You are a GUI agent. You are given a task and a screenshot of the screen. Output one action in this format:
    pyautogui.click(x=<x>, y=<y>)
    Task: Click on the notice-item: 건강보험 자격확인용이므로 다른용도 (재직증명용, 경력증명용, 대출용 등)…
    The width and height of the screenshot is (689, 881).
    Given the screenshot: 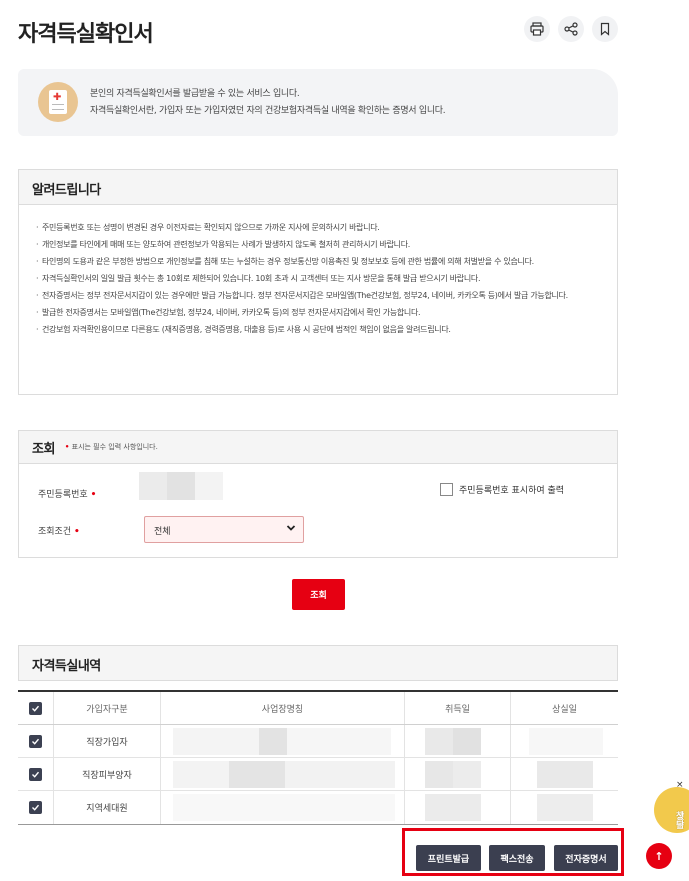 What is the action you would take?
    pyautogui.click(x=318, y=329)
    